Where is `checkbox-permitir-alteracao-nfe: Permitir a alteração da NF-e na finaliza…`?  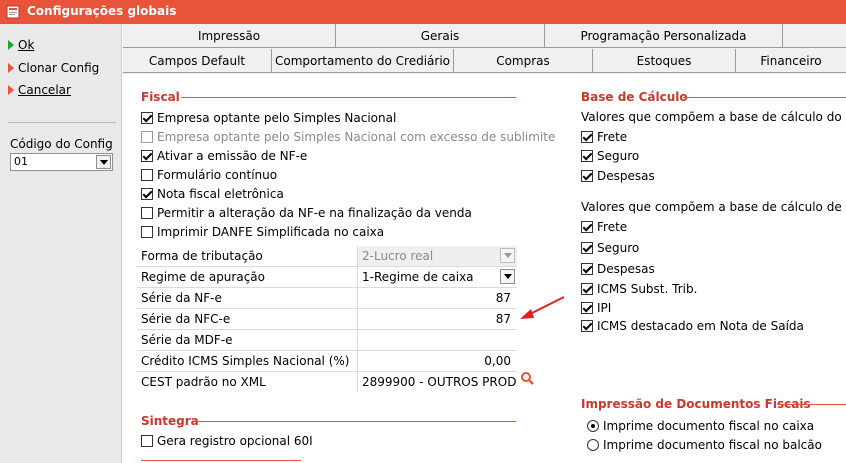
checkbox-permitir-alteracao-nfe: Permitir a alteração da NF-e na finaliza… is located at coordinates (306, 214).